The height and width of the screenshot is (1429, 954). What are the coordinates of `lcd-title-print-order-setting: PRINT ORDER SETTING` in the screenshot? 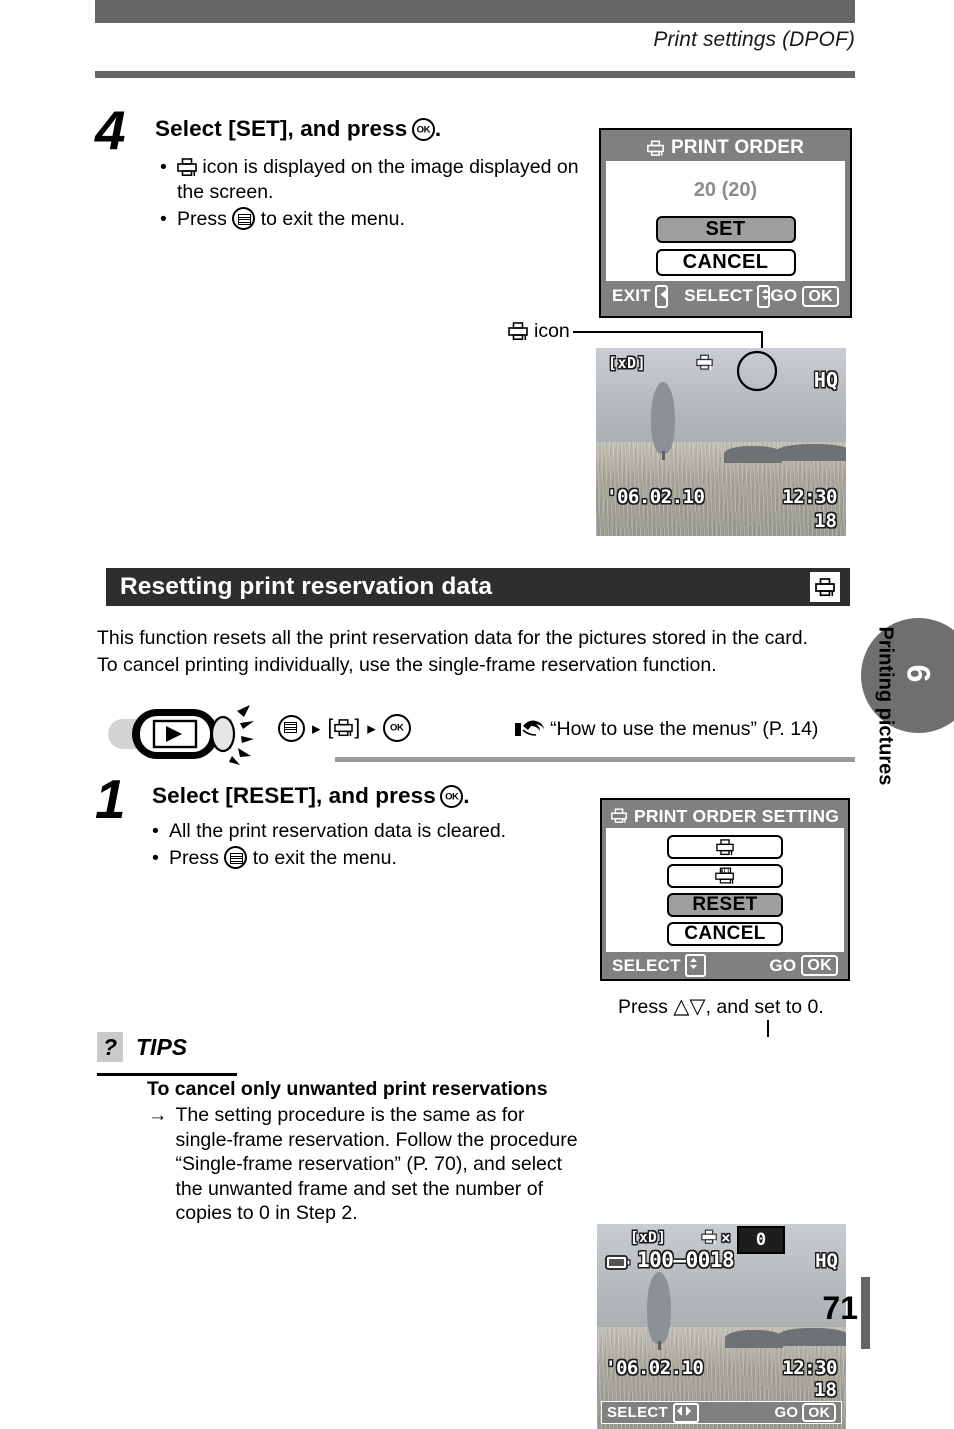 It's located at (725, 816).